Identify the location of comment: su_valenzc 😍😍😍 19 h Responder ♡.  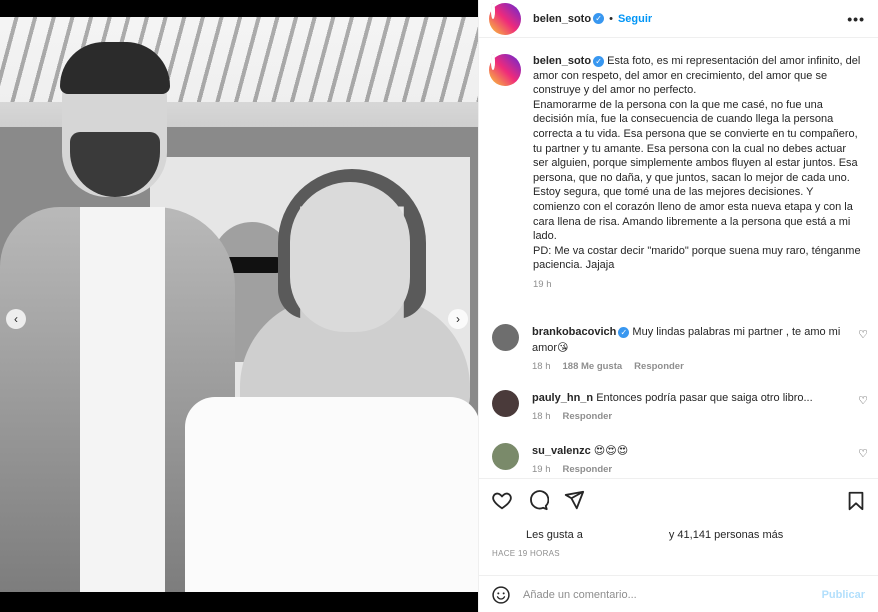
(678, 459).